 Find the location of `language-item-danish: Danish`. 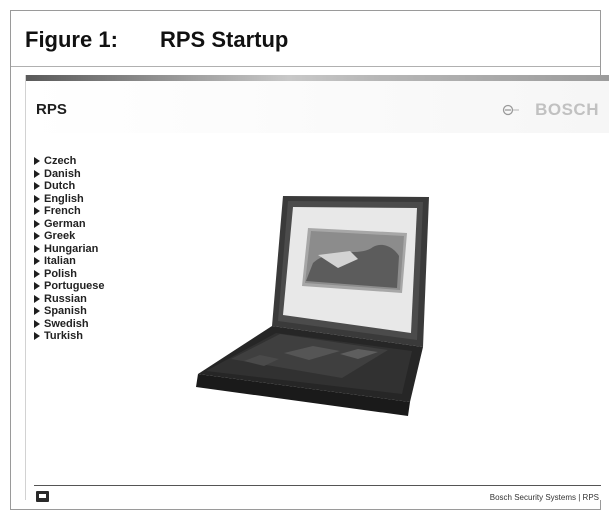

language-item-danish: Danish is located at coordinates (69, 174).